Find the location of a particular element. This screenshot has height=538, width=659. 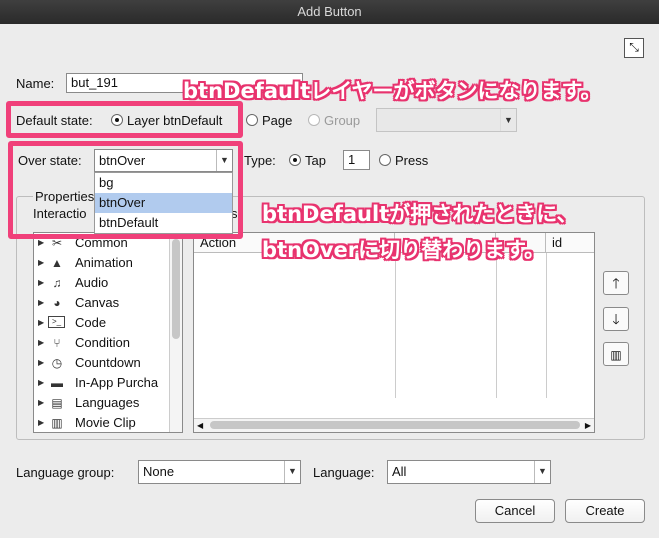

language-value: All is located at coordinates (399, 471).